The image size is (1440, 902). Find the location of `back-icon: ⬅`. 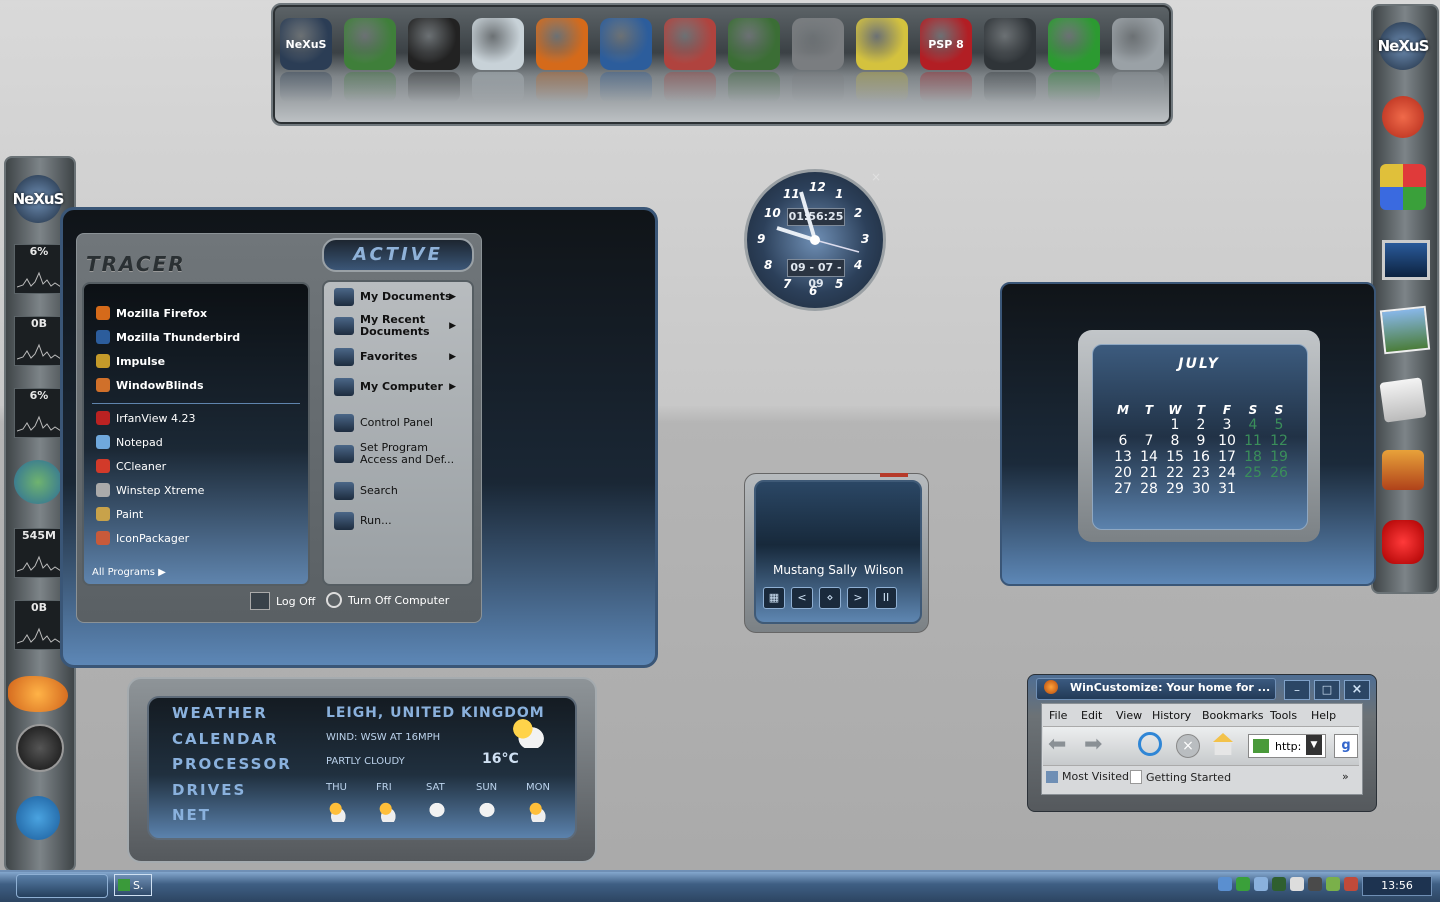

back-icon: ⬅ is located at coordinates (1057, 745).